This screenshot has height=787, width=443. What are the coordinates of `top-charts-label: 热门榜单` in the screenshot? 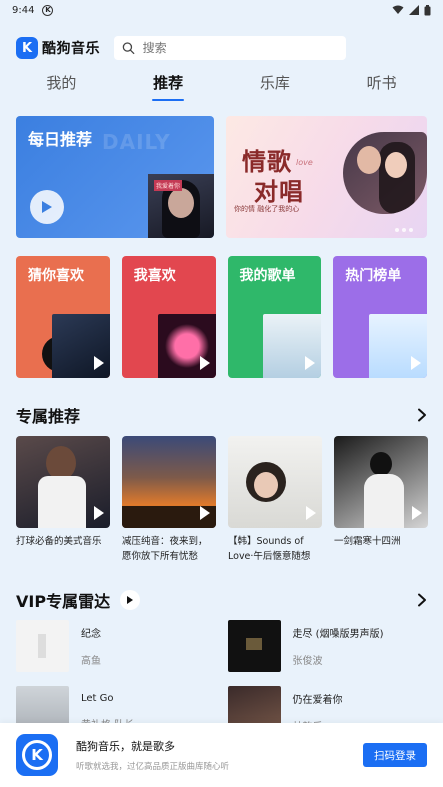 It's located at (373, 276).